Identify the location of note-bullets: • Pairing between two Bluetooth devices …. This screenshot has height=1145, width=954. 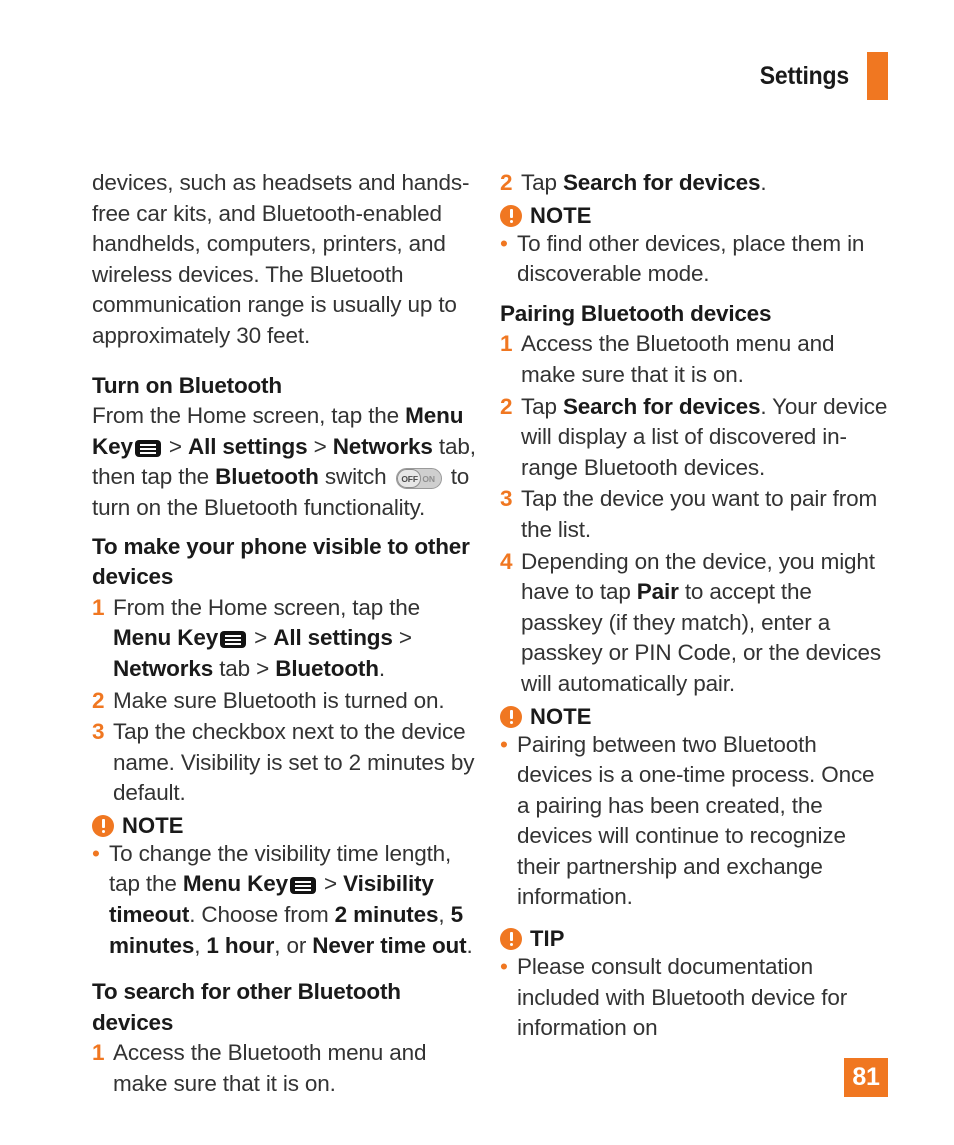
(695, 822).